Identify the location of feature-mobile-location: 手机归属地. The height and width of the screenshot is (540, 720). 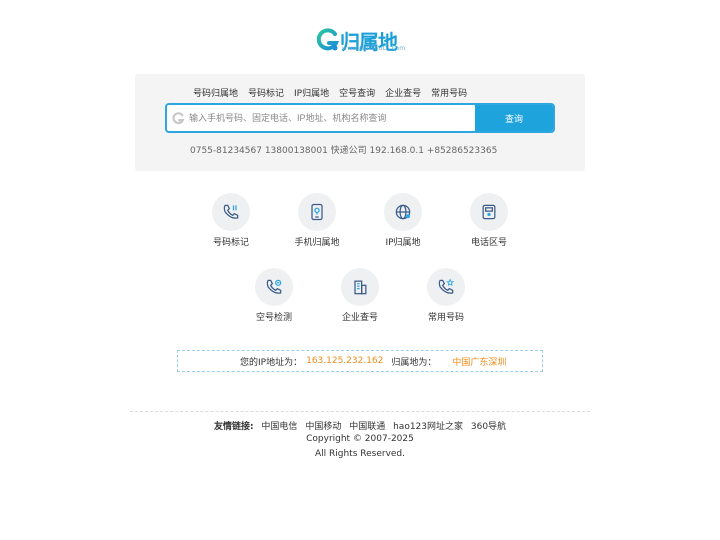
(317, 220).